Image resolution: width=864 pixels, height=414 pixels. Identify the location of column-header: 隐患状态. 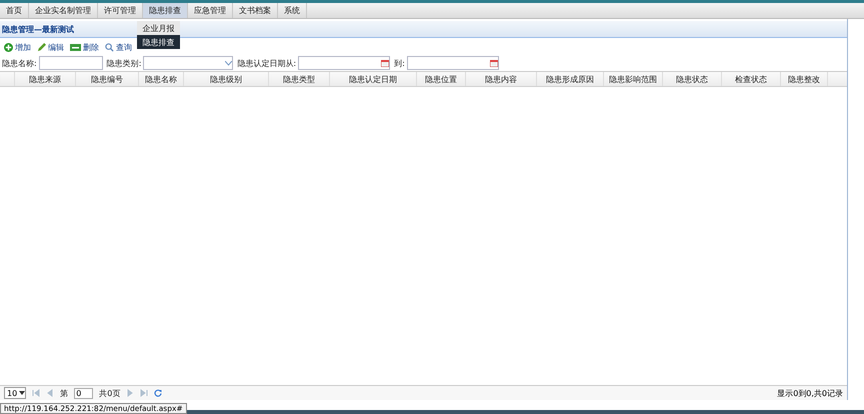
(692, 79).